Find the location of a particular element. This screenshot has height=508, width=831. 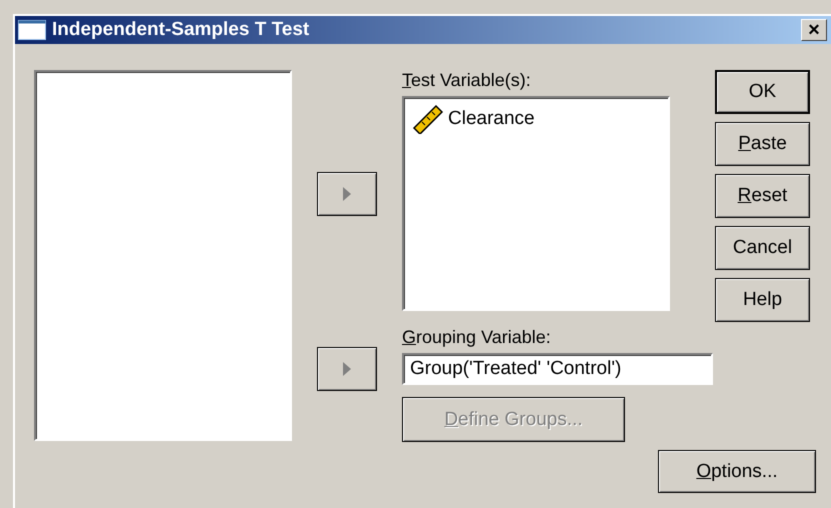

test-variables-list: Clearance is located at coordinates (536, 203).